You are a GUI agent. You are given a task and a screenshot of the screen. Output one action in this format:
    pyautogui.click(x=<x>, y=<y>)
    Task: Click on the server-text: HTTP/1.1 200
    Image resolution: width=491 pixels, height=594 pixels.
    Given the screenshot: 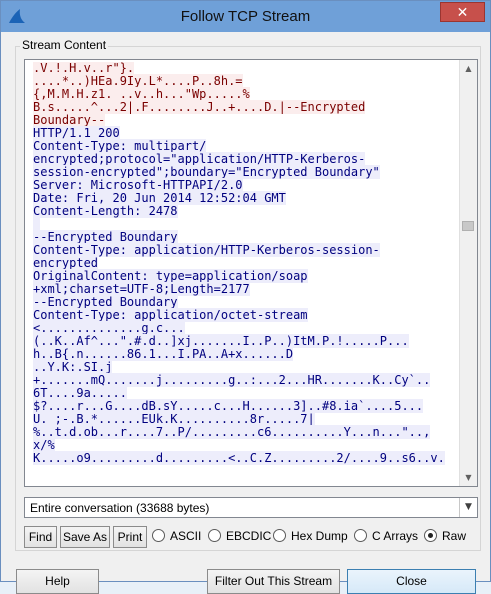 What is the action you would take?
    pyautogui.click(x=76, y=133)
    